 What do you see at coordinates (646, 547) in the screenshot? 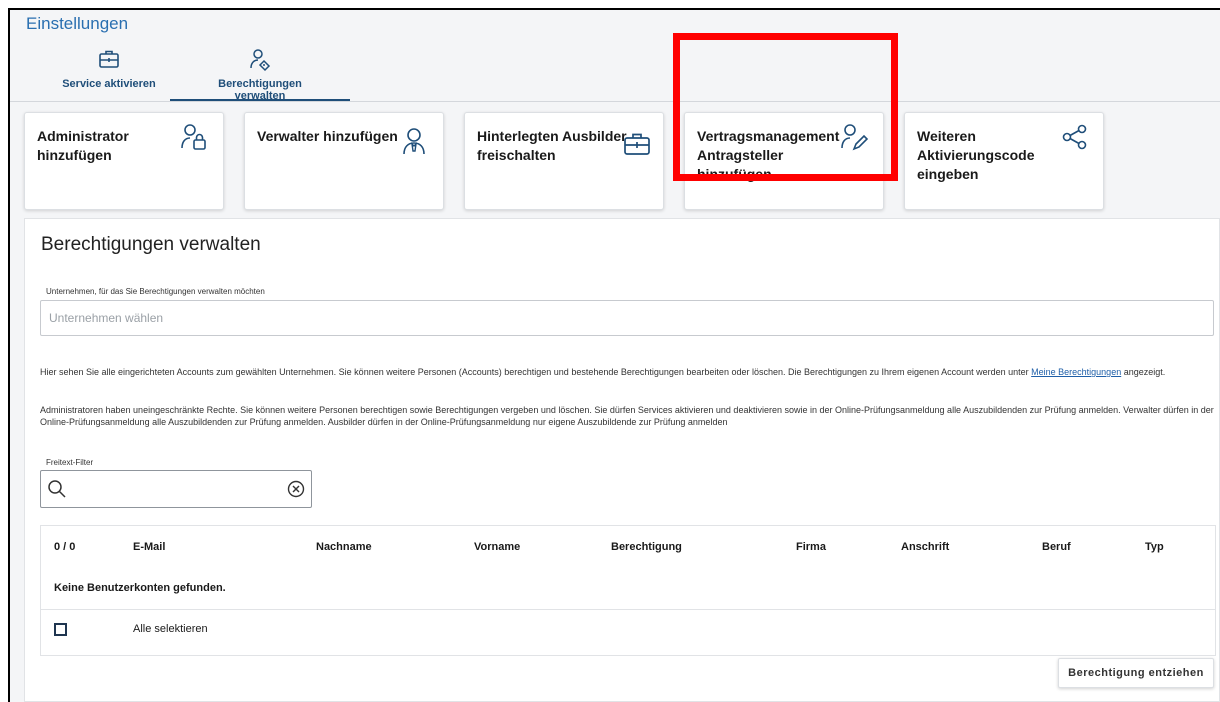
I see `column-header-berechtigung: Berechtigung` at bounding box center [646, 547].